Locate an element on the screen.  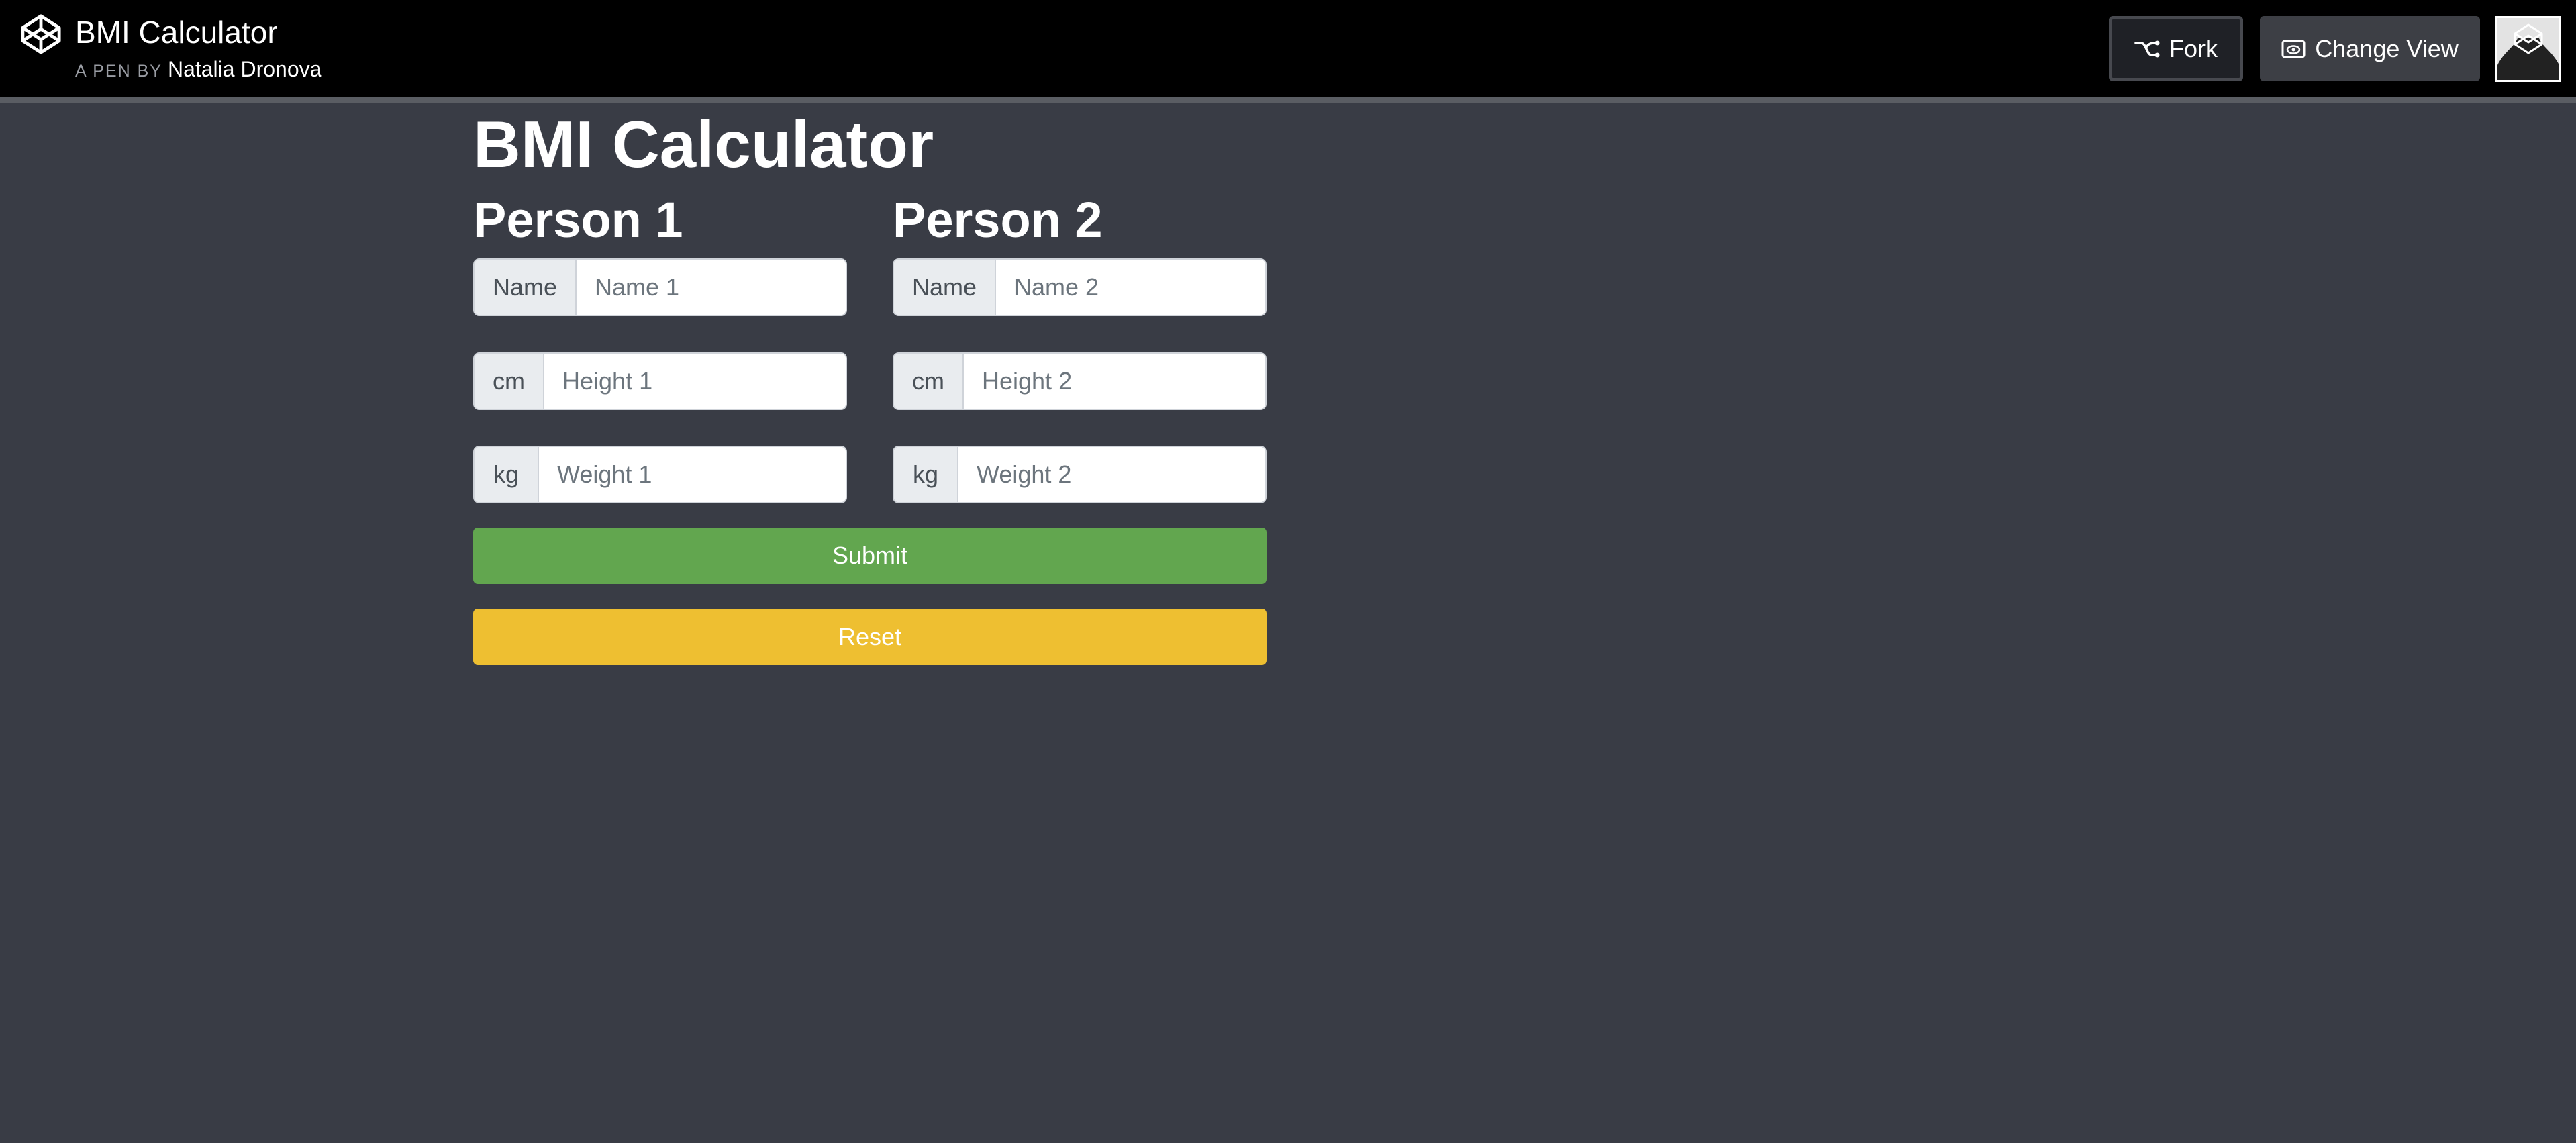
eye-icon is located at coordinates (2293, 49).